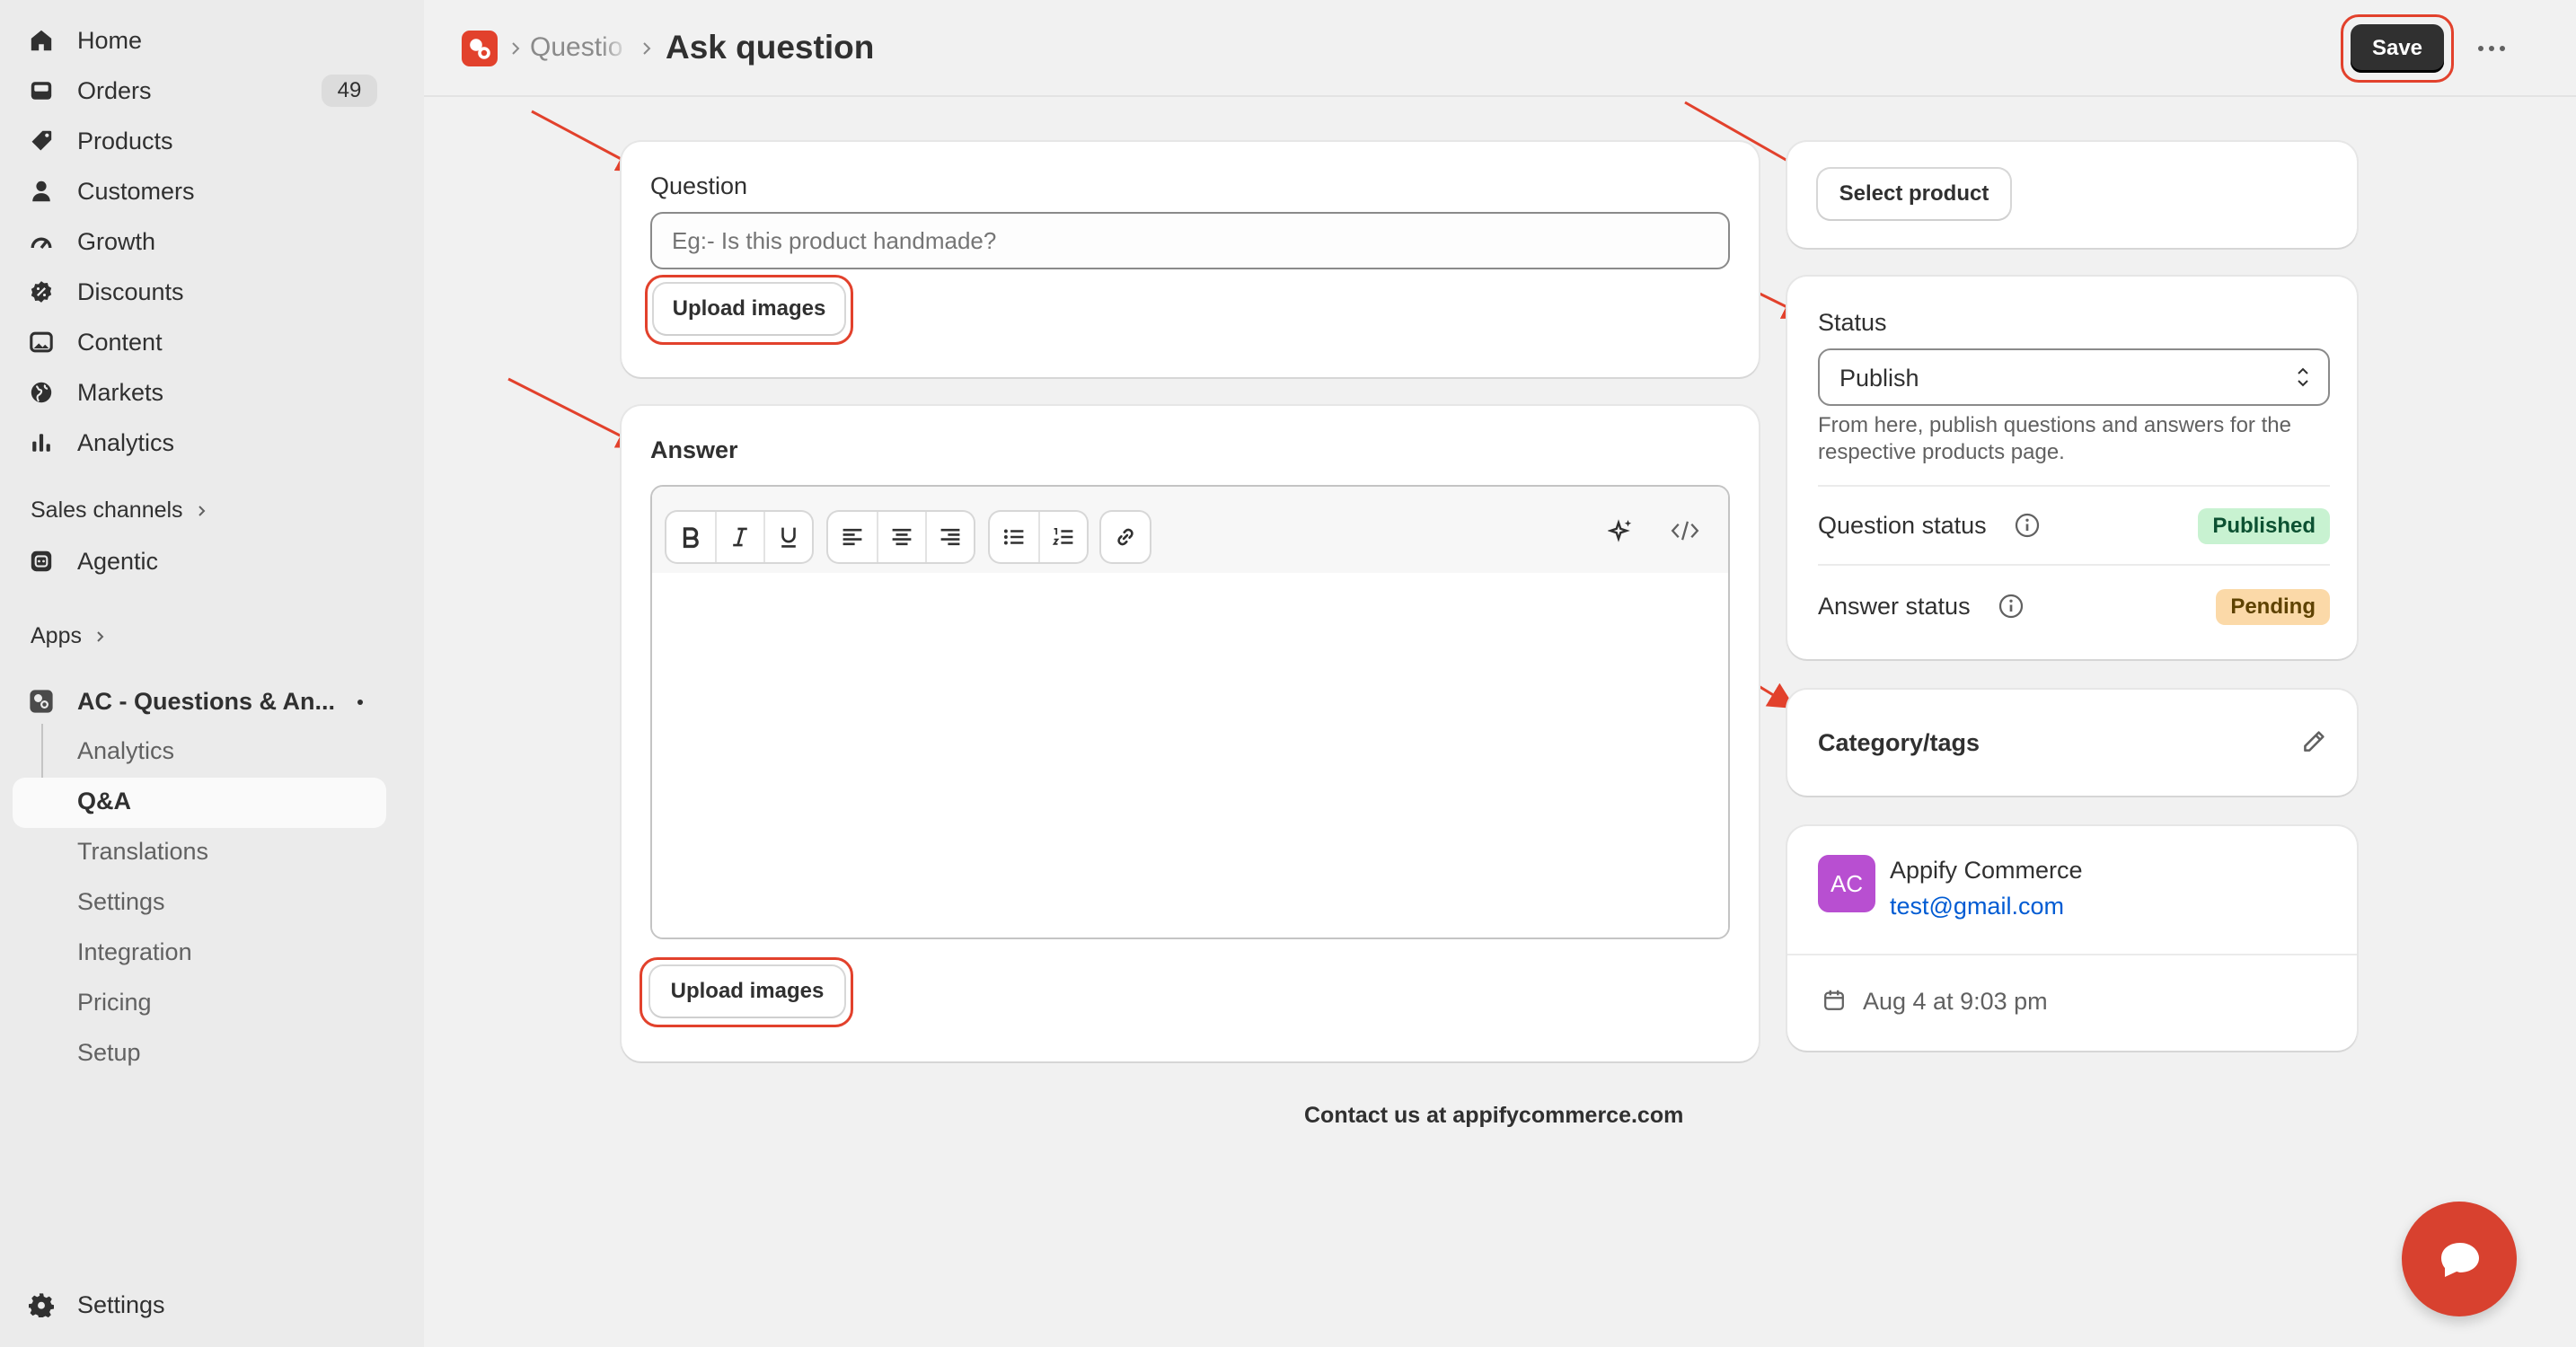 Image resolution: width=2576 pixels, height=1347 pixels. I want to click on code-view-icon, so click(1685, 530).